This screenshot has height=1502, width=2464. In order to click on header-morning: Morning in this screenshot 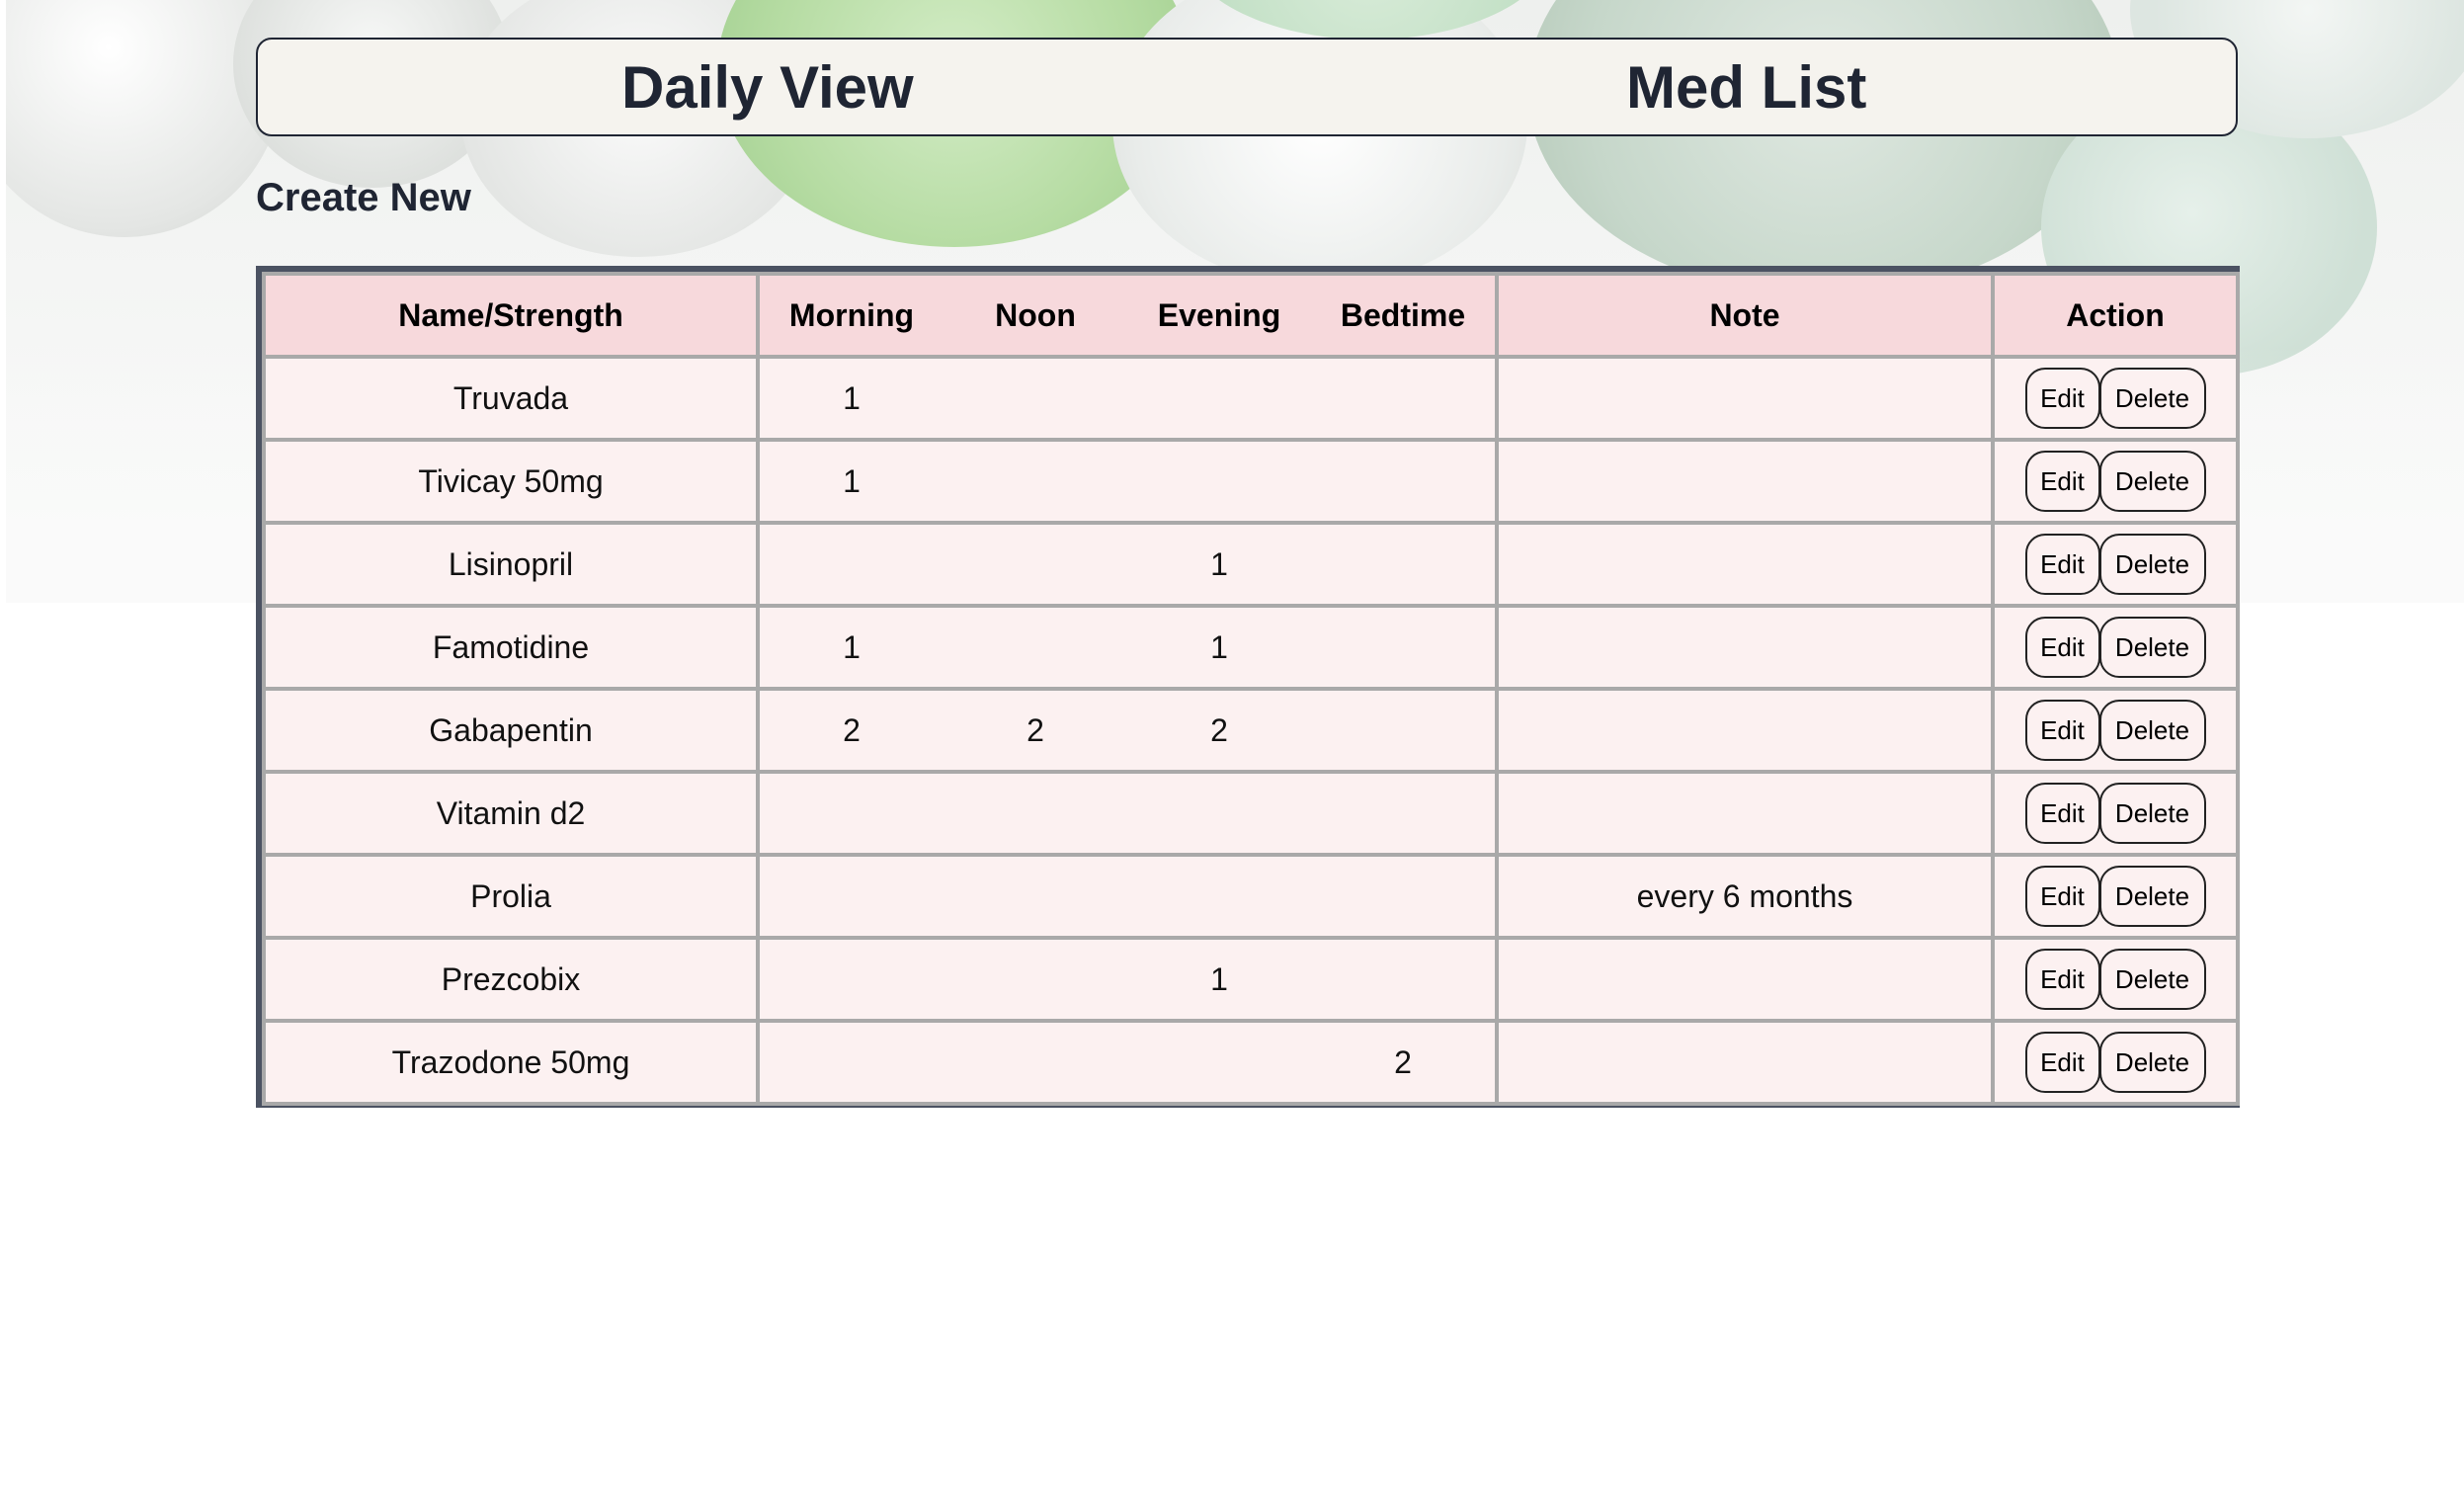, I will do `click(851, 314)`.